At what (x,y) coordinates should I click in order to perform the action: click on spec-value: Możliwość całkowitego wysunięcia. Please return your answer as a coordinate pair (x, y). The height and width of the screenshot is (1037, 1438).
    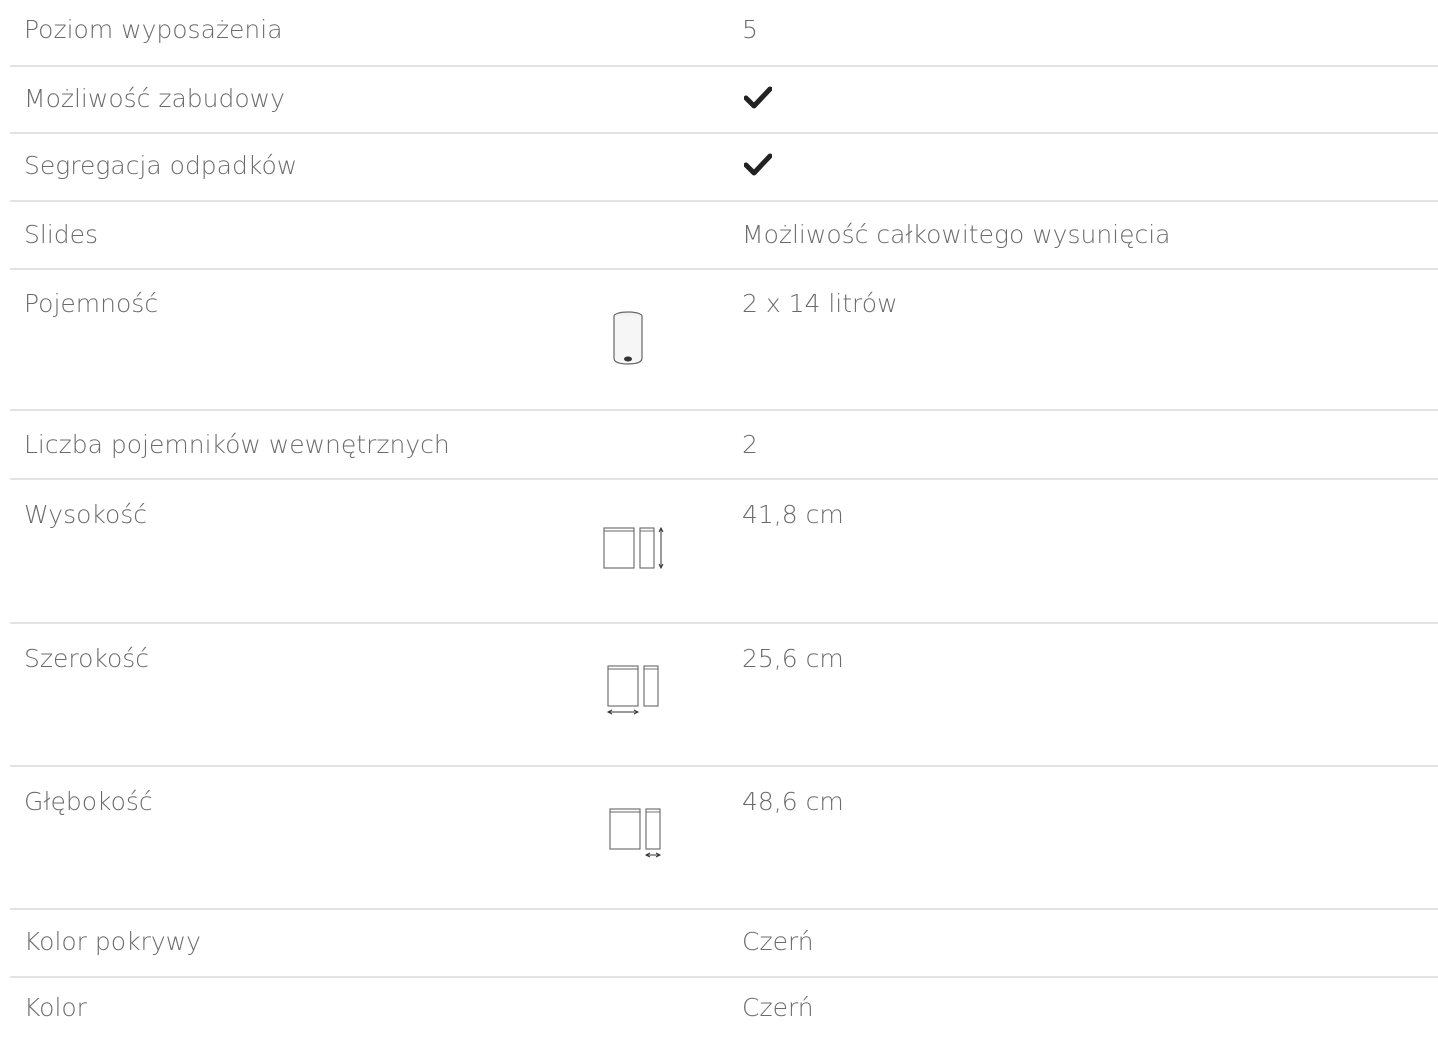
    Looking at the image, I should click on (956, 234).